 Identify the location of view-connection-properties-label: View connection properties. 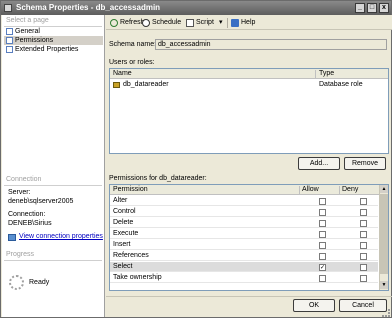
(61, 236).